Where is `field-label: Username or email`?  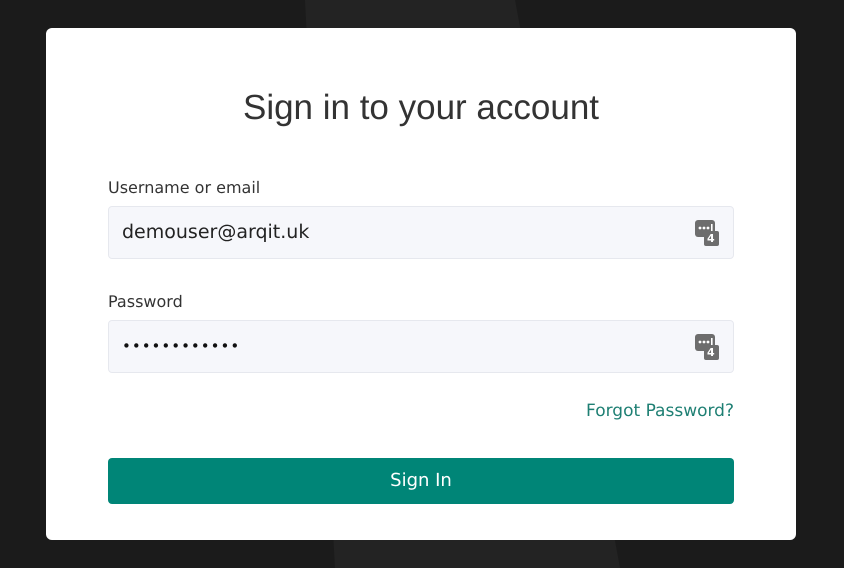 field-label: Username or email is located at coordinates (185, 188).